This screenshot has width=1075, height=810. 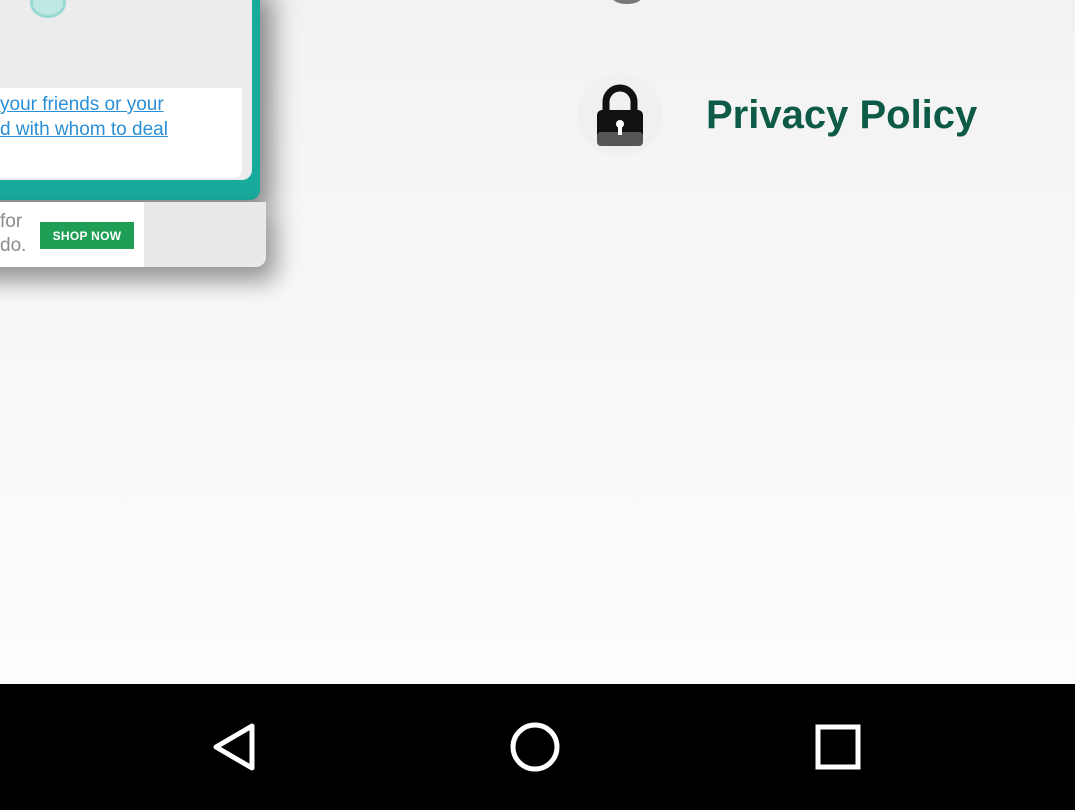 What do you see at coordinates (11, 221) in the screenshot?
I see `ad-text-line1: for` at bounding box center [11, 221].